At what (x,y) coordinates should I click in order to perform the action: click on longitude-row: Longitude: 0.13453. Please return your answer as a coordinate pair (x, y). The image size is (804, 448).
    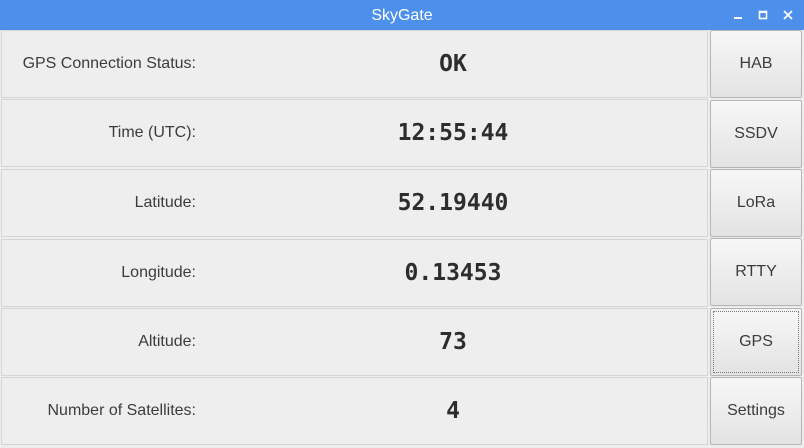
    Looking at the image, I should click on (354, 273).